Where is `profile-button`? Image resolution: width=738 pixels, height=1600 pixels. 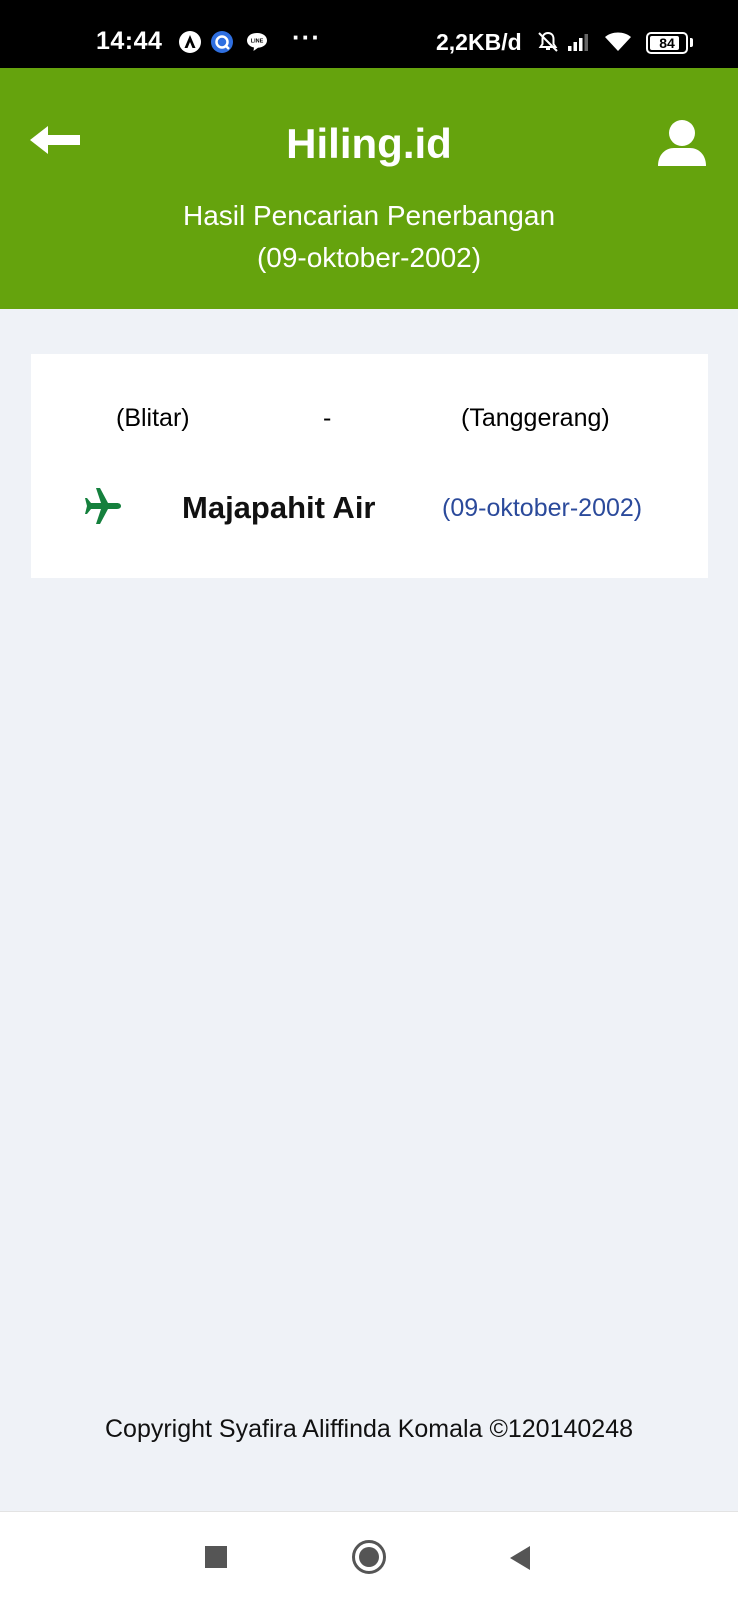
profile-button is located at coordinates (682, 144).